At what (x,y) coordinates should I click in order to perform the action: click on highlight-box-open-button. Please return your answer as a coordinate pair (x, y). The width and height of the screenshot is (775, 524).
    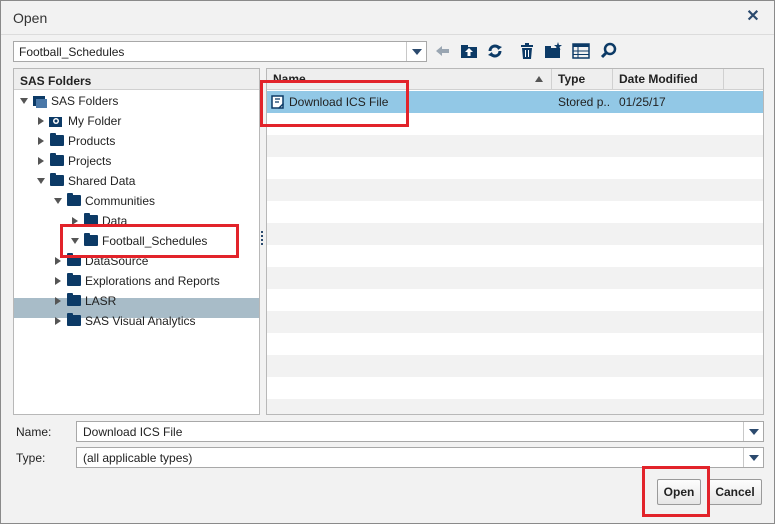
    Looking at the image, I should click on (676, 491).